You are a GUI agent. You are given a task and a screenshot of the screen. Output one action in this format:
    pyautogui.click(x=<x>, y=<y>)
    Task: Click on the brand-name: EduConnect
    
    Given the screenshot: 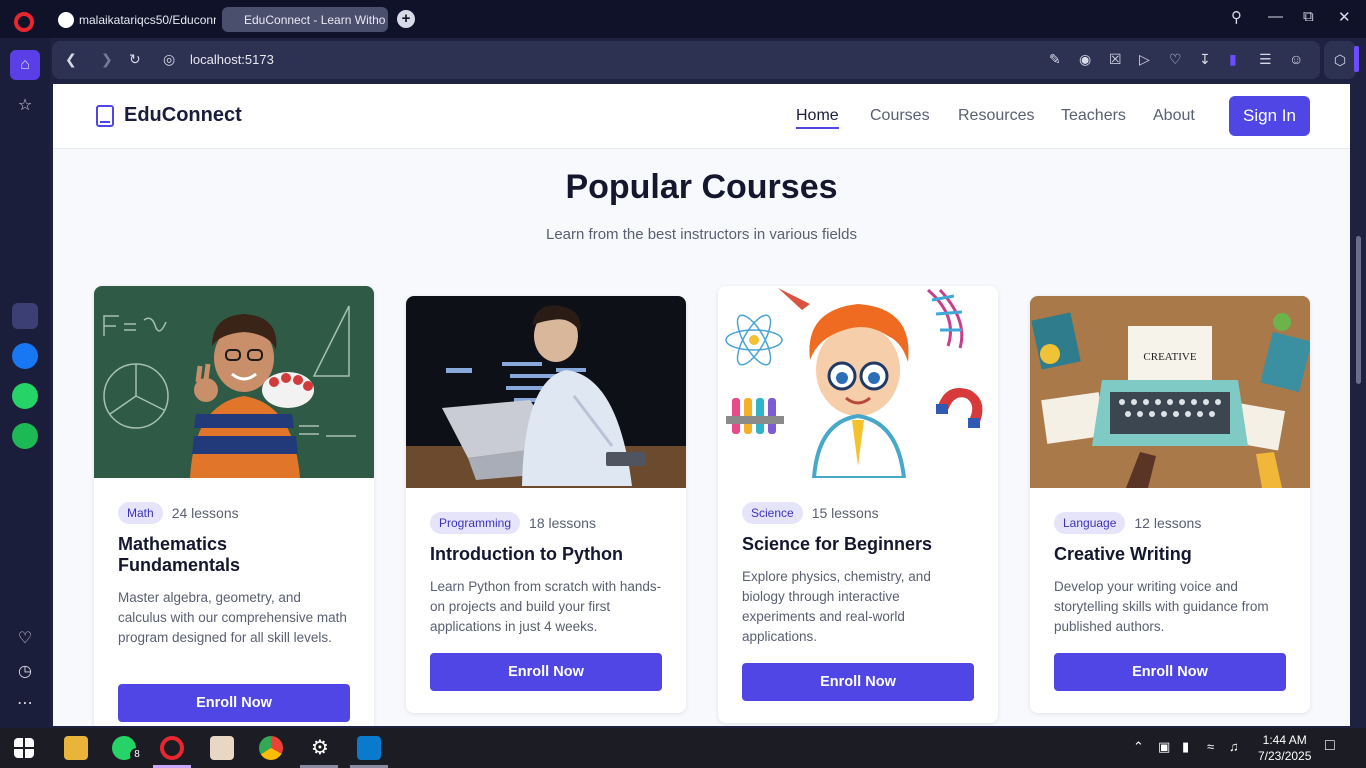 What is the action you would take?
    pyautogui.click(x=183, y=115)
    